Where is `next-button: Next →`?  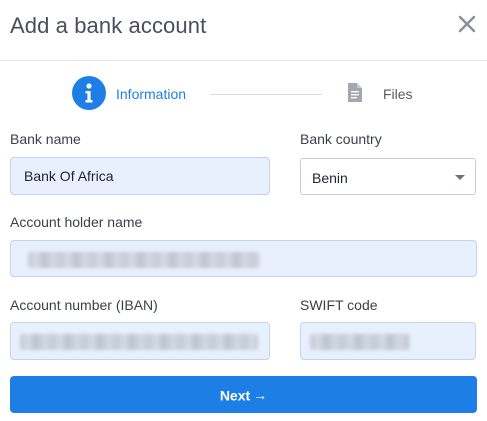
next-button: Next → is located at coordinates (243, 394).